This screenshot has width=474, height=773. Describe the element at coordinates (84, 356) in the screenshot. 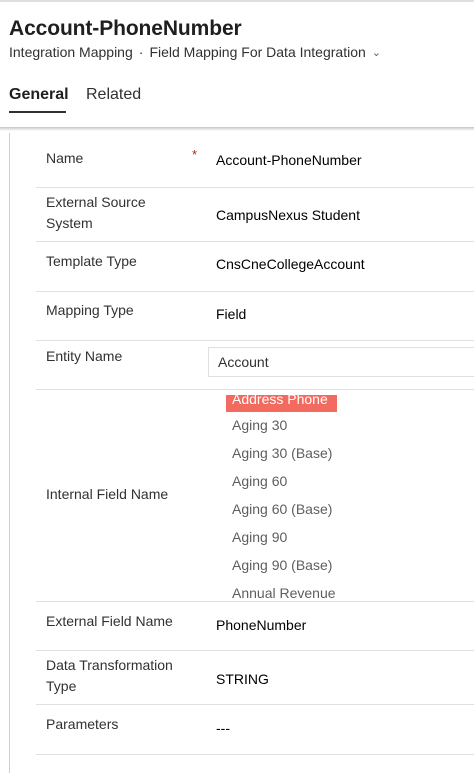

I see `entity-name-label: Entity Name` at that location.